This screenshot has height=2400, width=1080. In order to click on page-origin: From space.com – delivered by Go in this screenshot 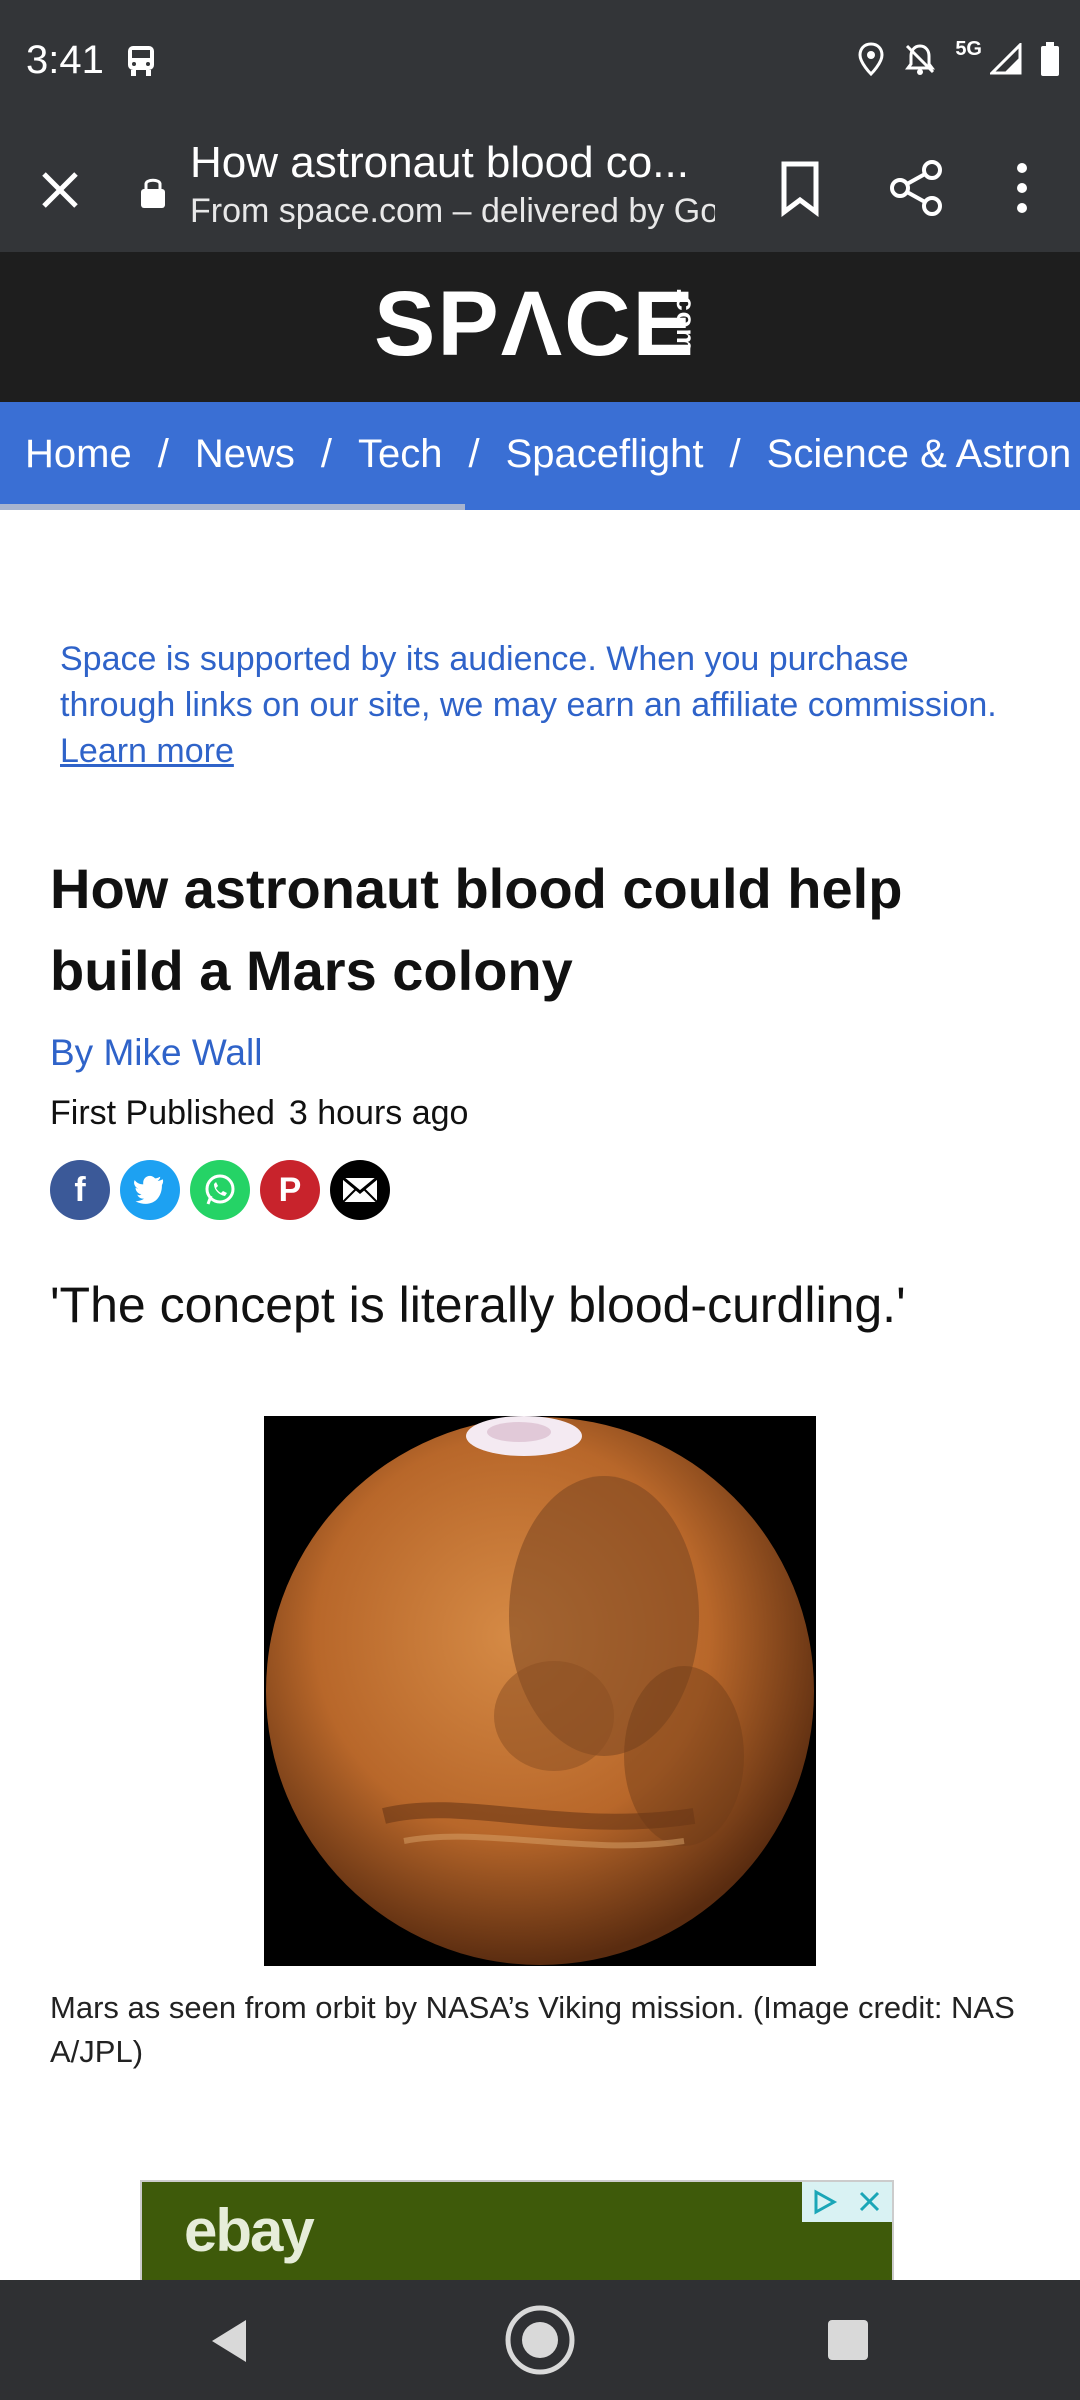, I will do `click(452, 211)`.